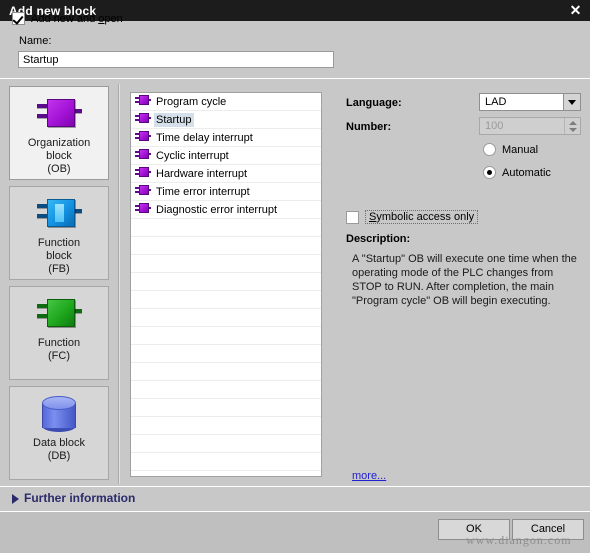  Describe the element at coordinates (422, 217) in the screenshot. I see `symbolic-access-only-label: Symbolic access only` at that location.